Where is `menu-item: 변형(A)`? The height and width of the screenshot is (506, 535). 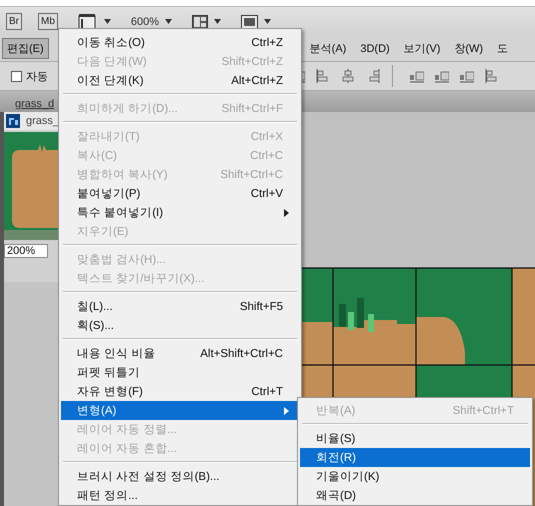
menu-item: 변형(A) is located at coordinates (180, 410).